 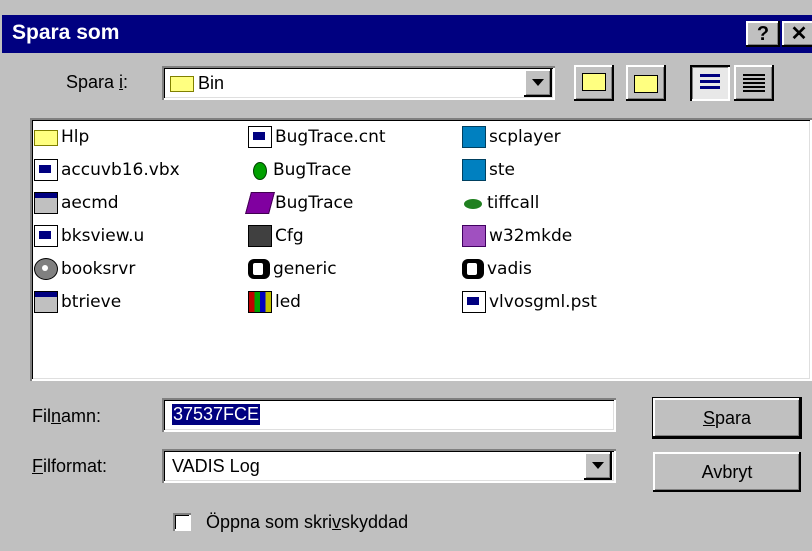 I want to click on file-name: scplayer, so click(x=525, y=137).